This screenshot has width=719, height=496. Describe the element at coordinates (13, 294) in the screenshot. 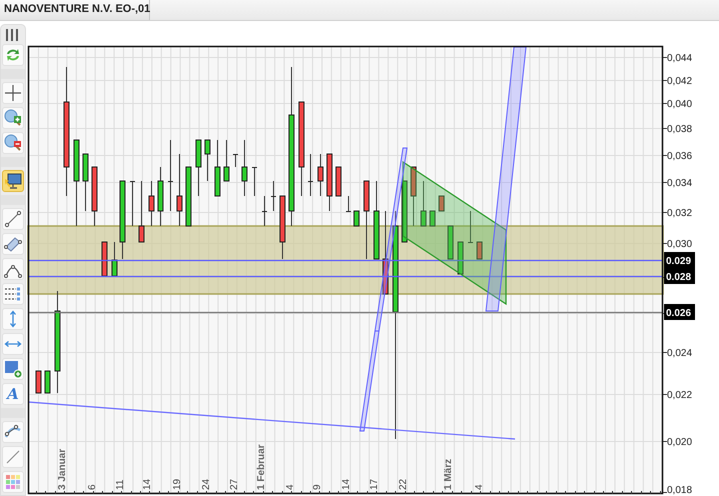

I see `dotted-lines-button` at that location.